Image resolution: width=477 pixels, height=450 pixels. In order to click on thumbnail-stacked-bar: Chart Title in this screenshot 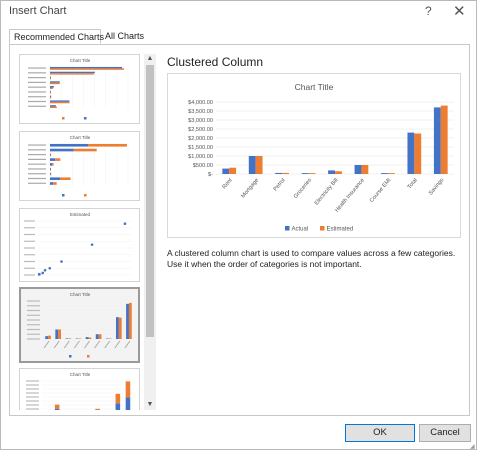, I will do `click(79, 166)`.